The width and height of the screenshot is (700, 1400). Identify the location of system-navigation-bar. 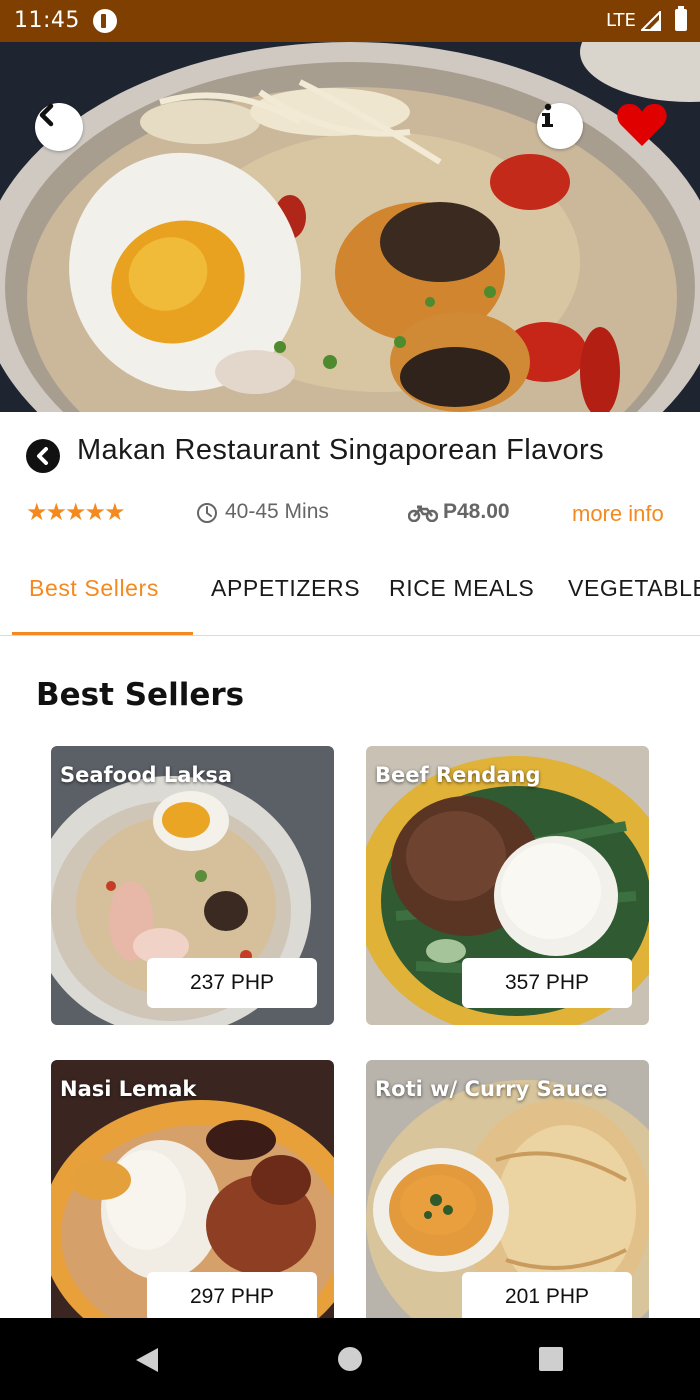
(350, 1359).